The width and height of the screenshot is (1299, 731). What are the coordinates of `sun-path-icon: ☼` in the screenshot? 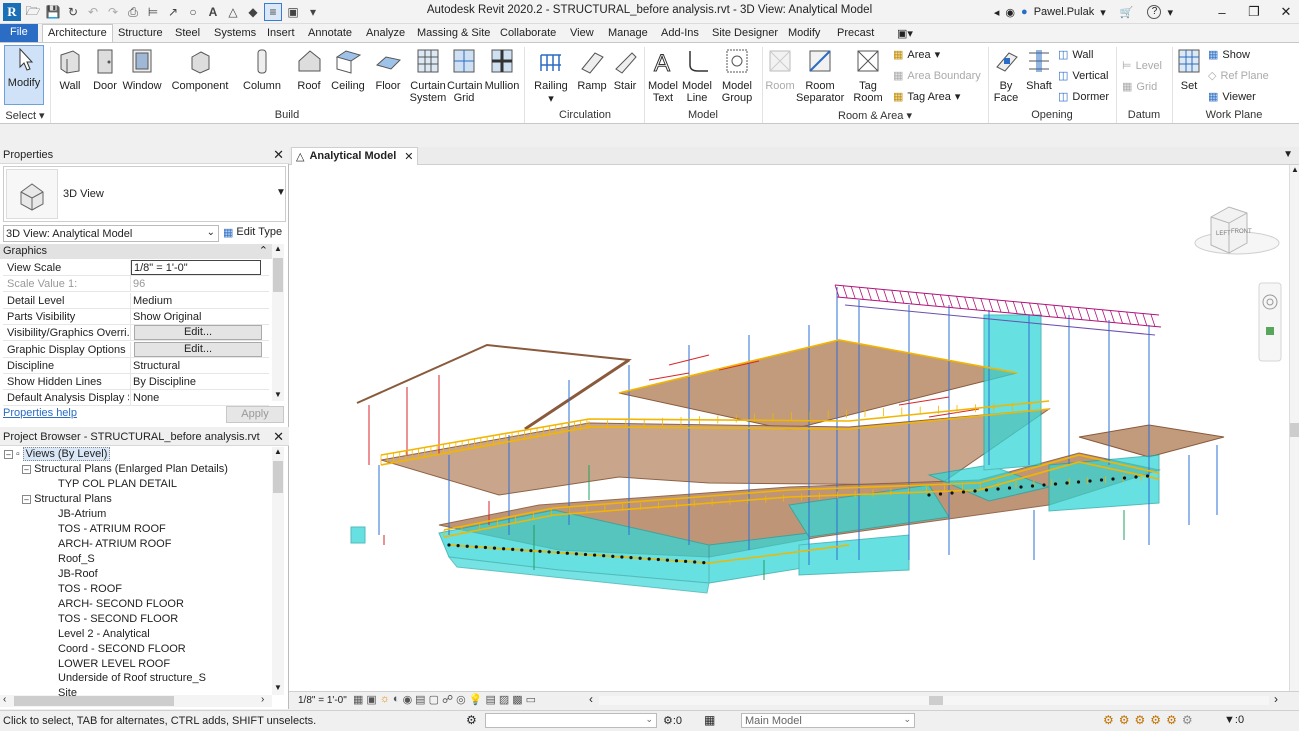 It's located at (385, 699).